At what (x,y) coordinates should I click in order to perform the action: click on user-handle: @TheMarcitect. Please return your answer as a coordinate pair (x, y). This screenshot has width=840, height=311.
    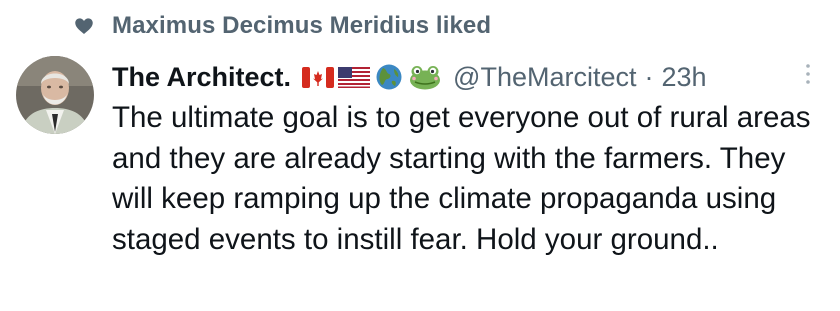
    Looking at the image, I should click on (544, 77).